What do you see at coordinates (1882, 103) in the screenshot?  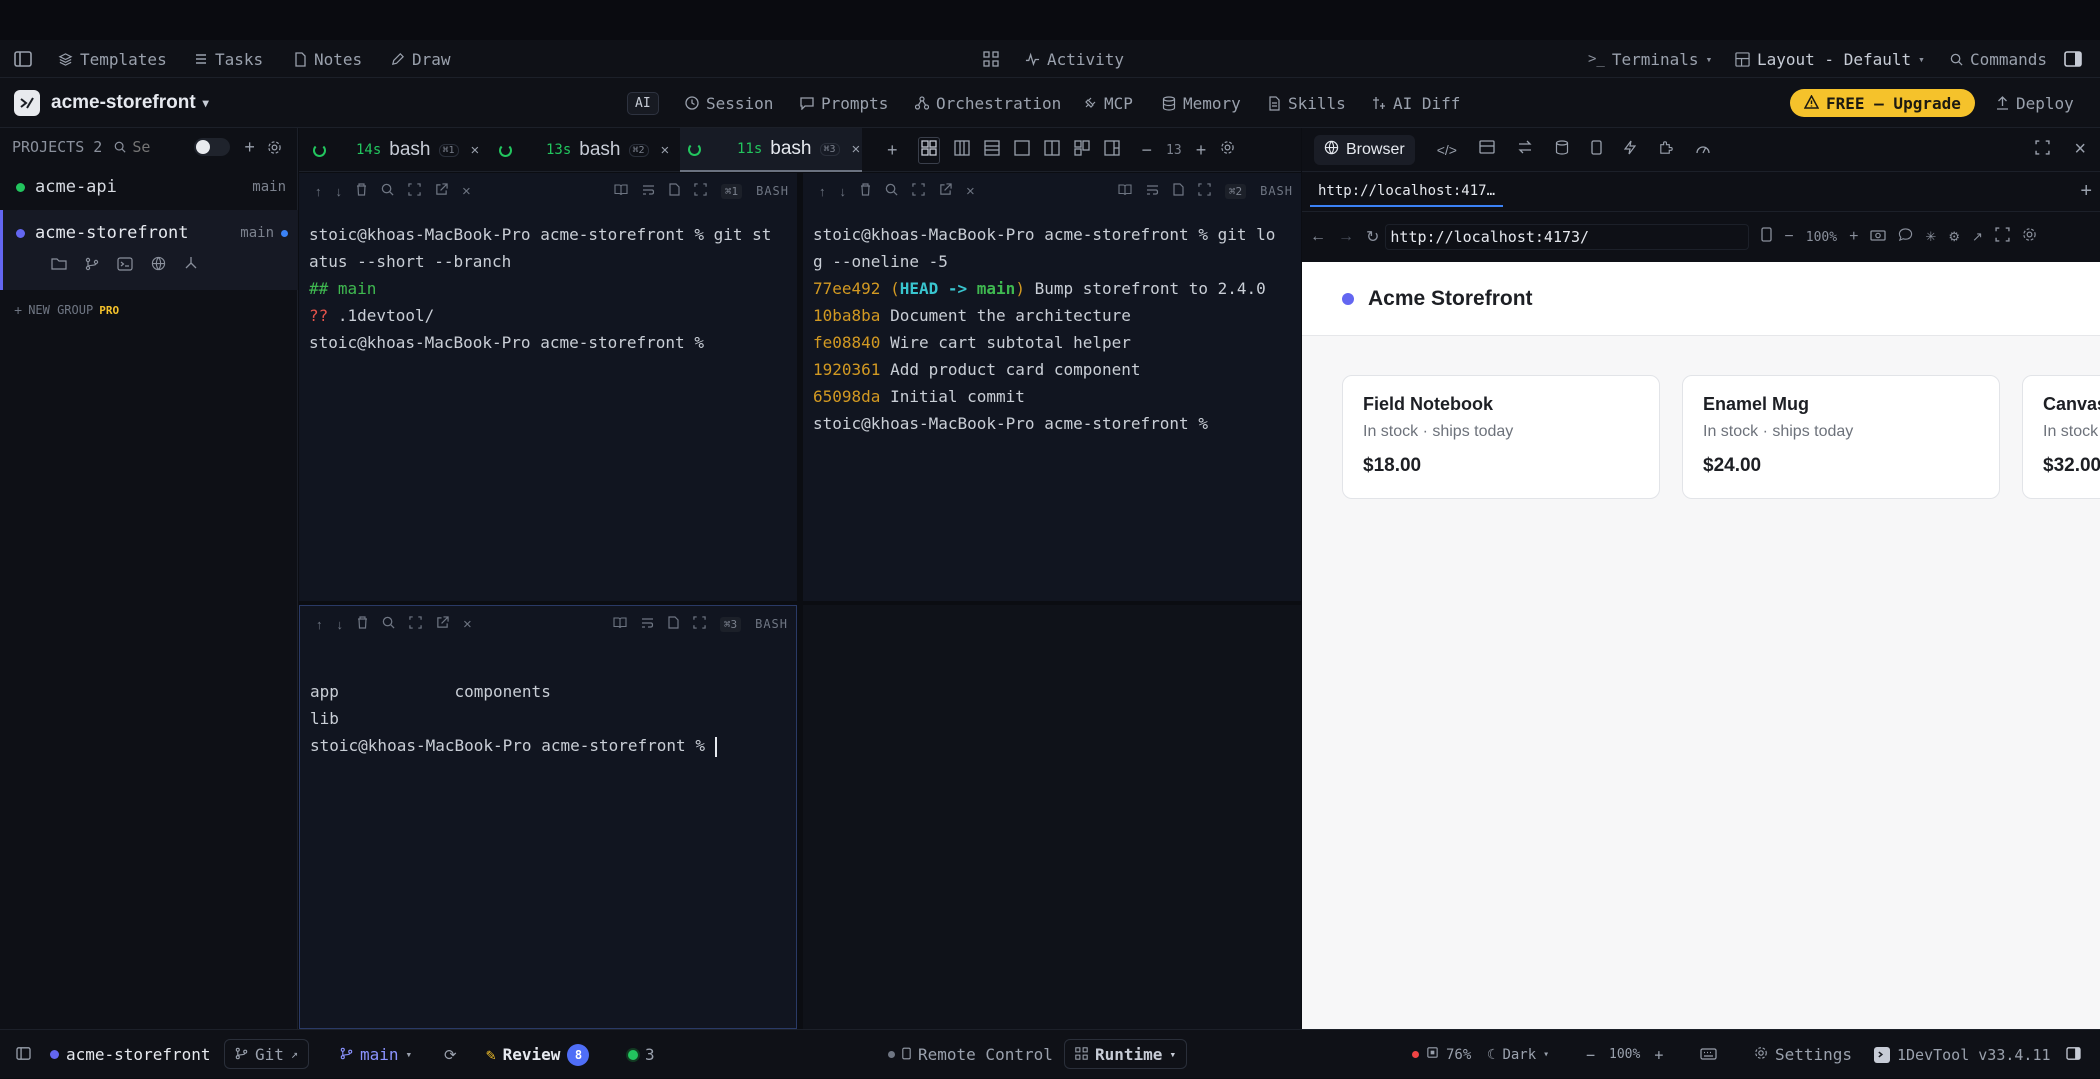 I see `upgrade-button: FREE — Upgrade` at bounding box center [1882, 103].